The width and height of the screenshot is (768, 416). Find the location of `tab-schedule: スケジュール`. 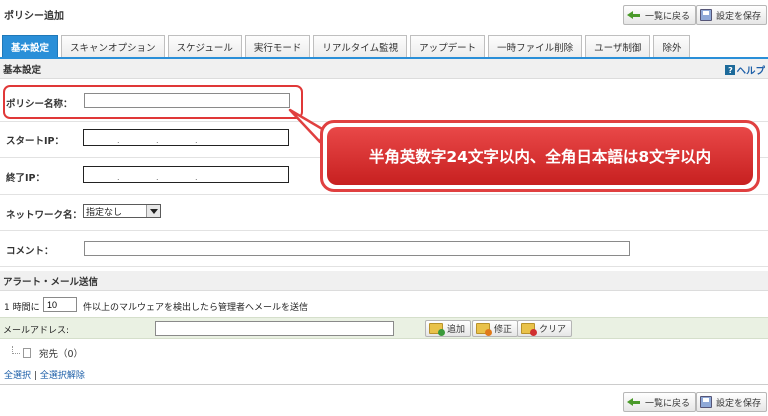

tab-schedule: スケジュール is located at coordinates (204, 46).